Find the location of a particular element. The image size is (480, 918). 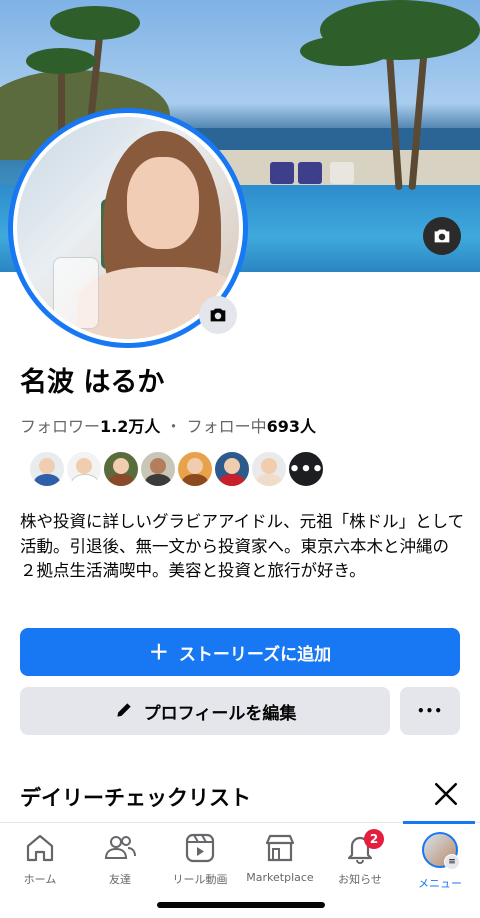

tab-menu: ≡ メニュー is located at coordinates (440, 861).